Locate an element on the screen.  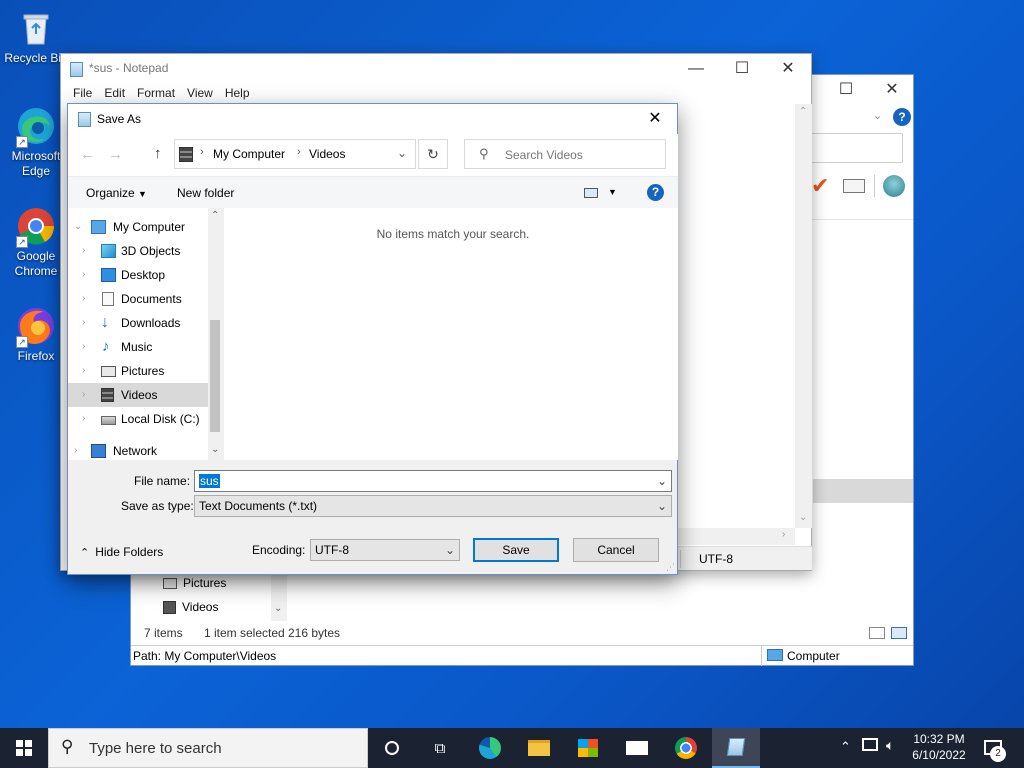
new-folder-button: New folder is located at coordinates (205, 193).